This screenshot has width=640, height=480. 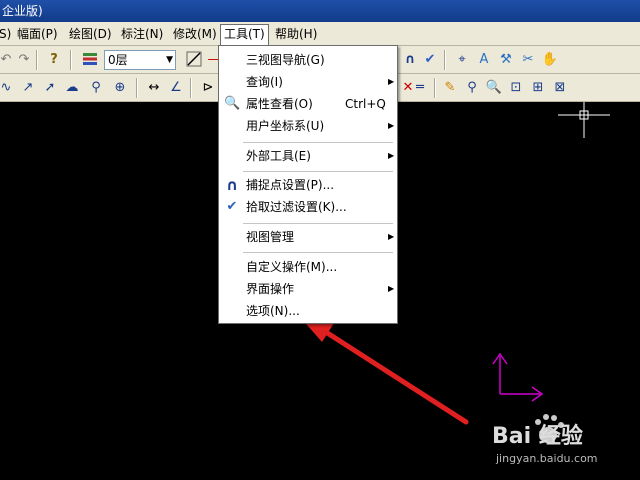 What do you see at coordinates (7, 34) in the screenshot?
I see `menu-s: S)` at bounding box center [7, 34].